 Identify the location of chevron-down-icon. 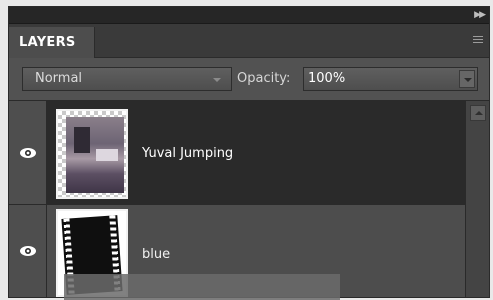
(217, 80).